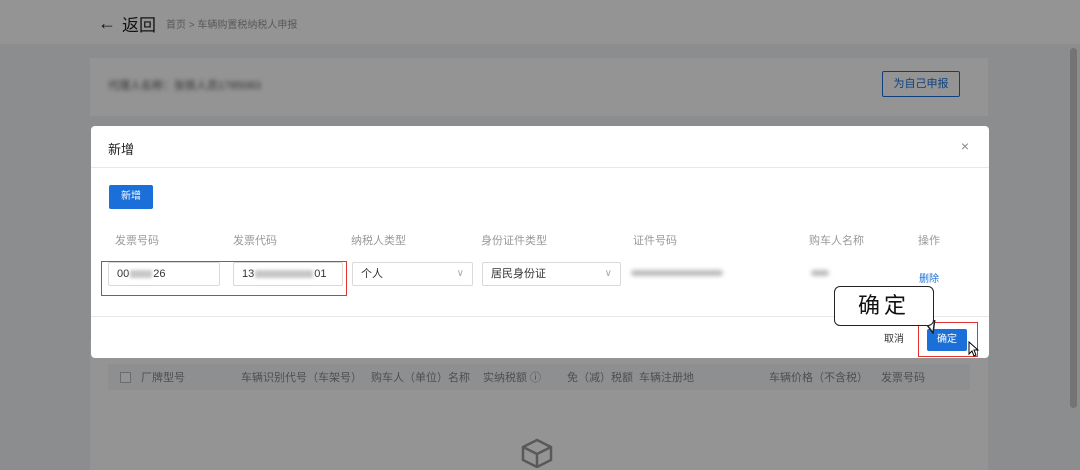 This screenshot has width=1080, height=470. Describe the element at coordinates (965, 146) in the screenshot. I see `close-icon: ×` at that location.